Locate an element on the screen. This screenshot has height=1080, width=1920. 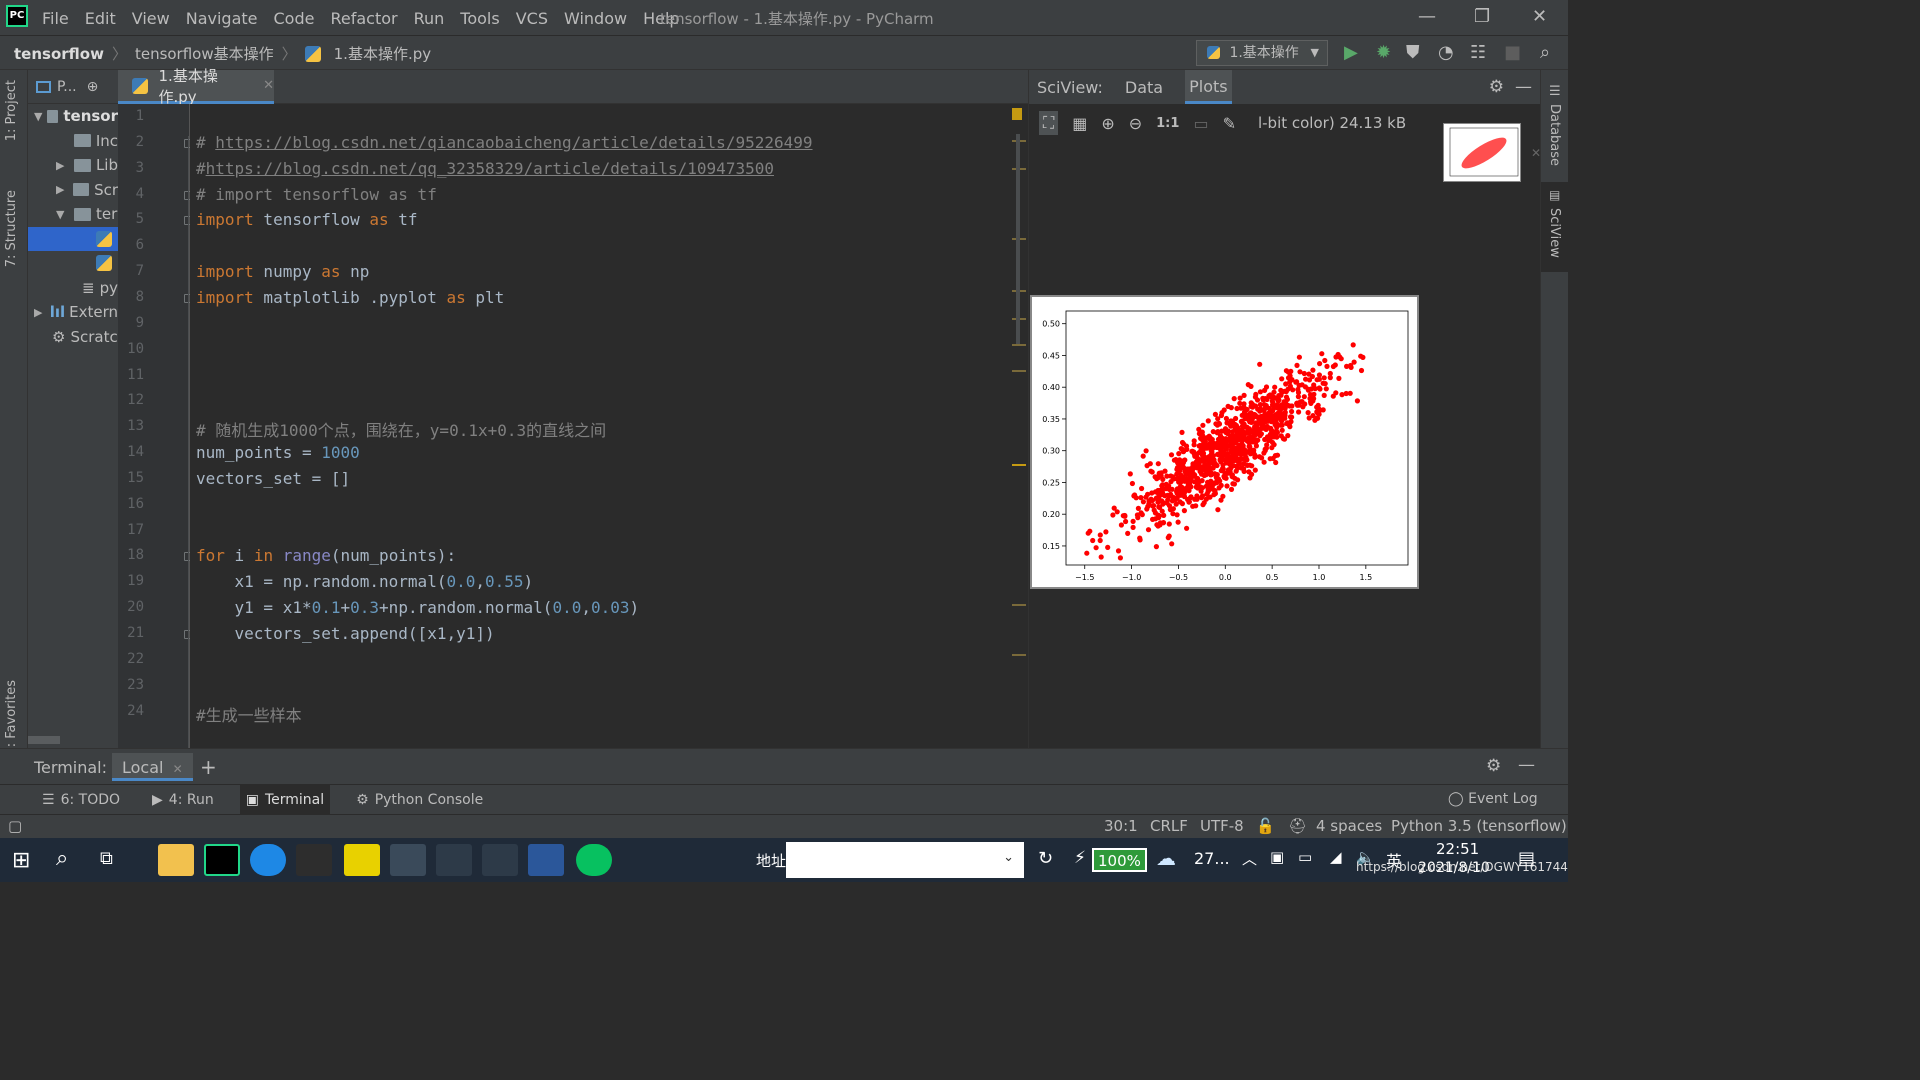
locate-icon: ⊕ is located at coordinates (93, 87).